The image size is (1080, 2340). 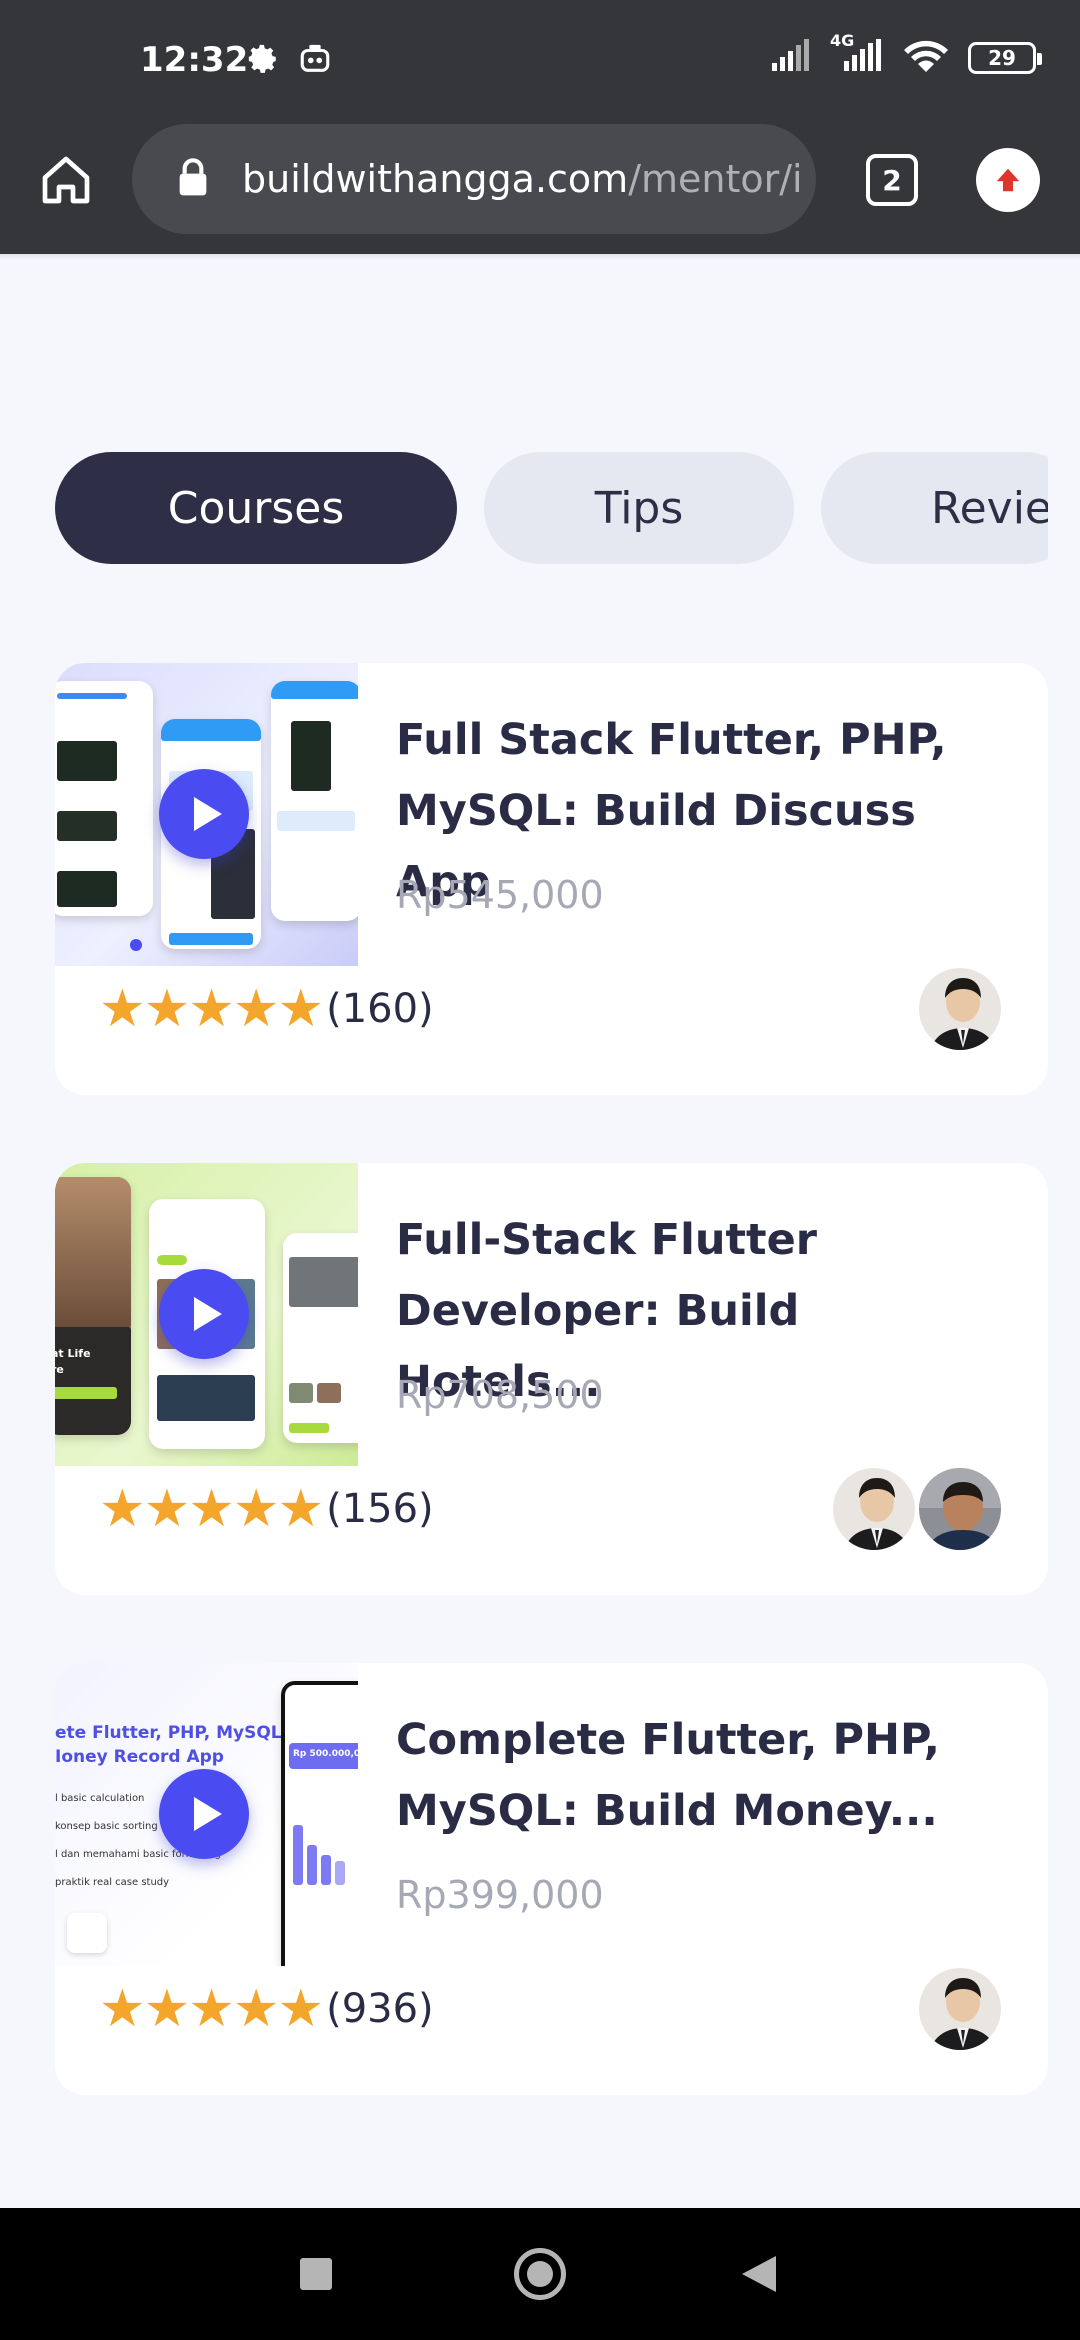 I want to click on review-count: (160), so click(x=380, y=1009).